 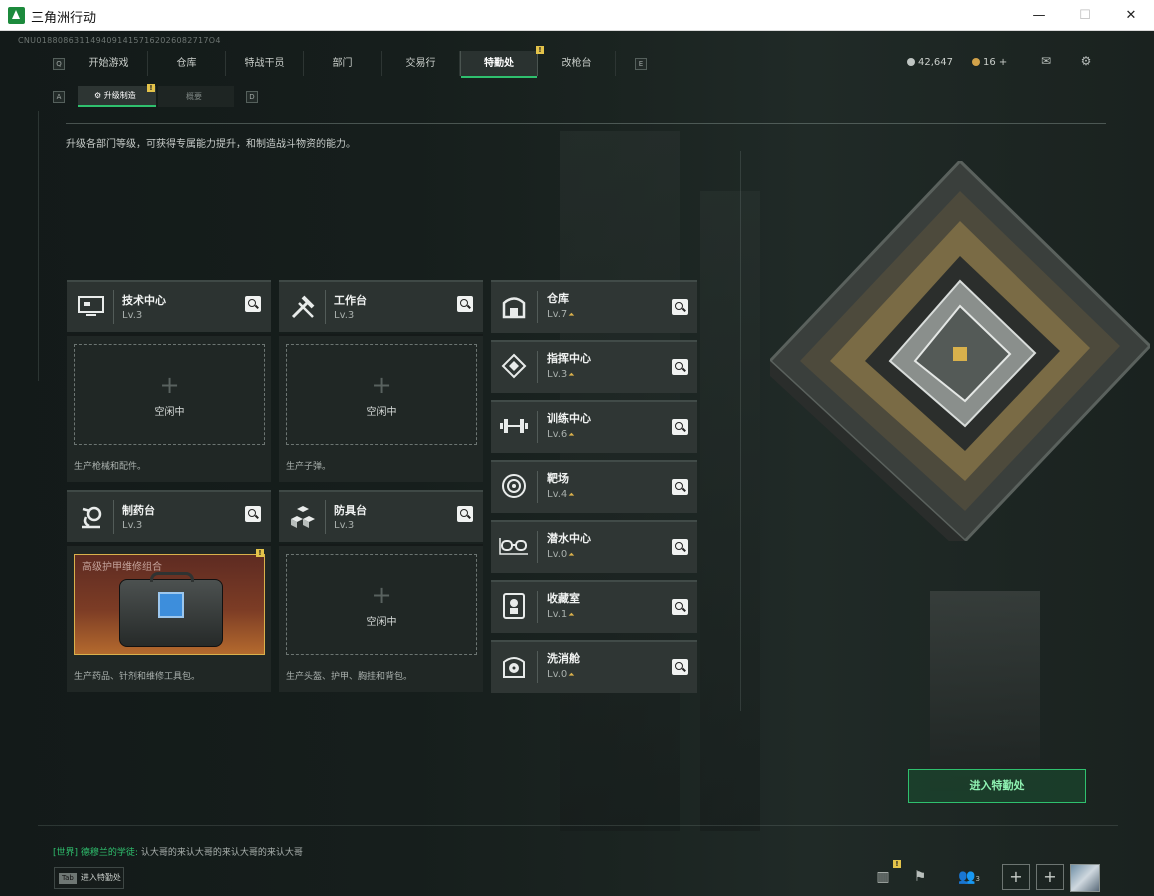 I want to click on friends-button: 👥3, so click(x=969, y=877).